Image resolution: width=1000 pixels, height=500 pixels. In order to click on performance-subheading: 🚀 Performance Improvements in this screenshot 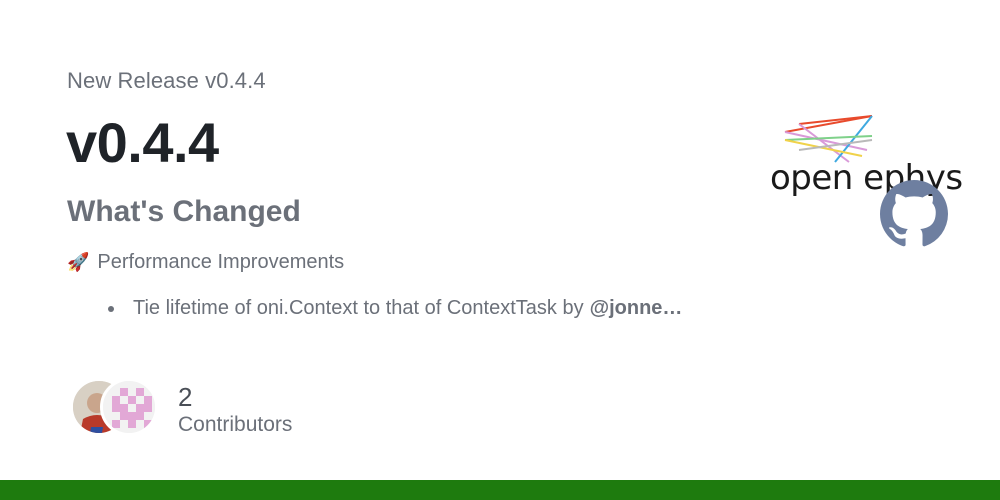, I will do `click(205, 262)`.